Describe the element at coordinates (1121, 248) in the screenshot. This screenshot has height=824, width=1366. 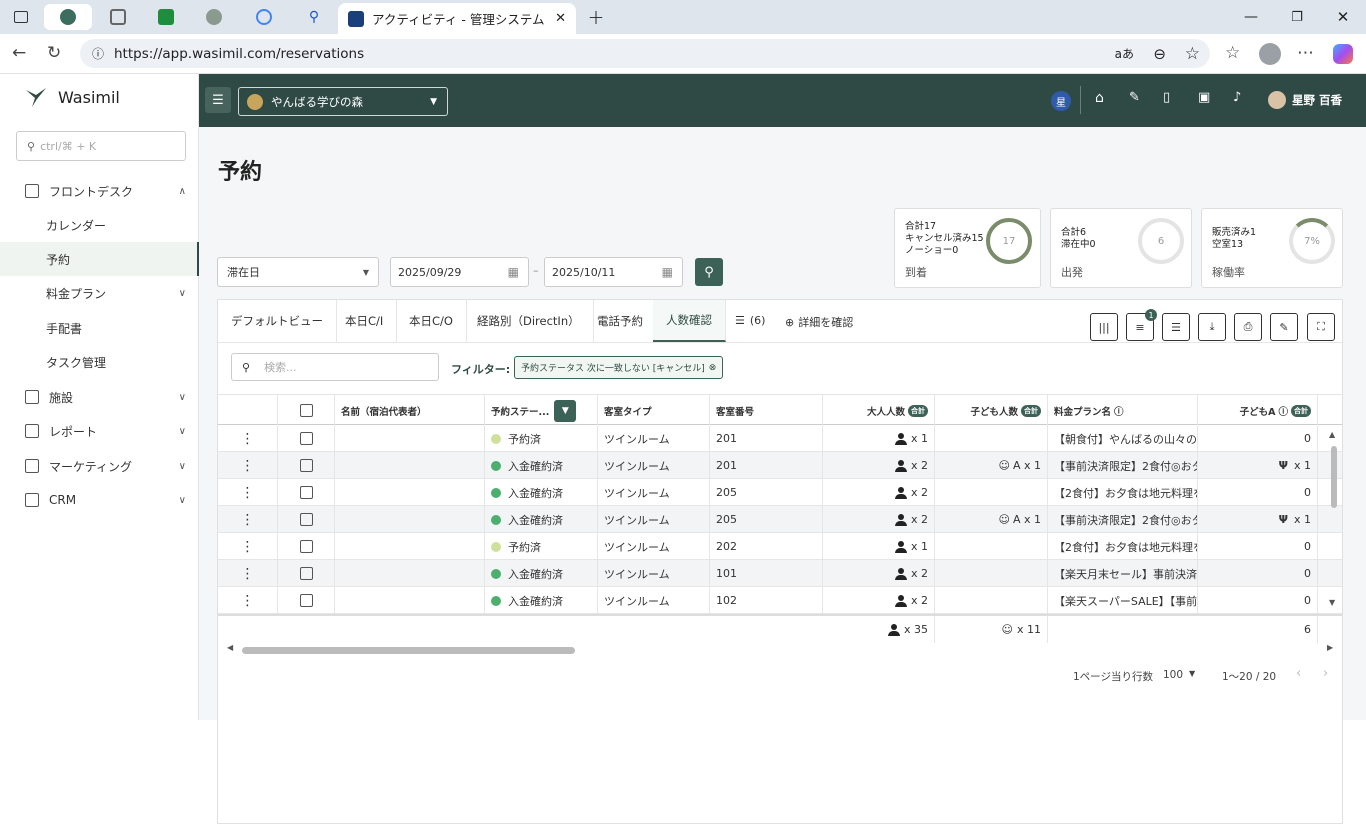
I see `stat-card-departures: 合計6 滞在中0 出発 6` at that location.